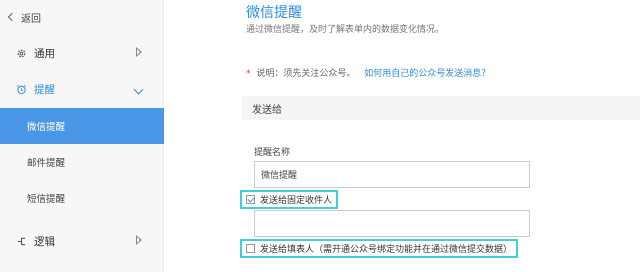 This screenshot has width=640, height=272. Describe the element at coordinates (46, 127) in the screenshot. I see `sidebar-subitem-label: 微信提醒` at that location.